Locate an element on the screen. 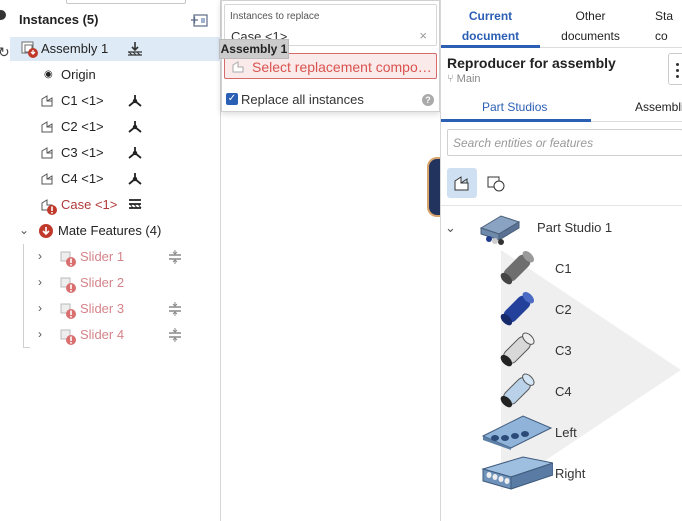 The image size is (682, 521). part-name: C1 is located at coordinates (563, 268).